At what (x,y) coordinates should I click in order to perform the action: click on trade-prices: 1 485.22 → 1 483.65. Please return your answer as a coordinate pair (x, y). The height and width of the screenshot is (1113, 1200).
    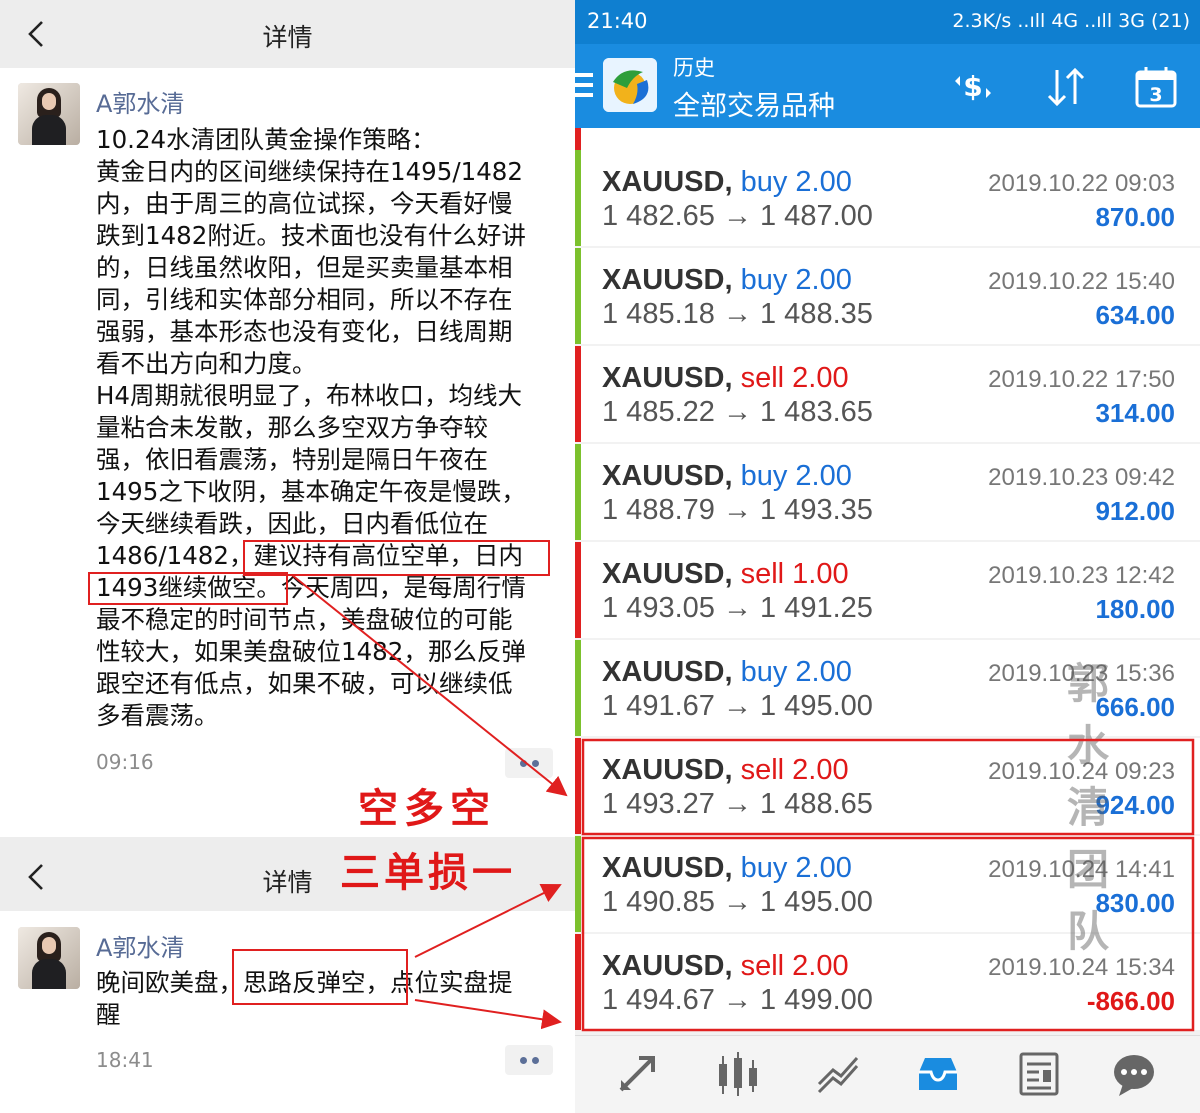
    Looking at the image, I should click on (737, 412).